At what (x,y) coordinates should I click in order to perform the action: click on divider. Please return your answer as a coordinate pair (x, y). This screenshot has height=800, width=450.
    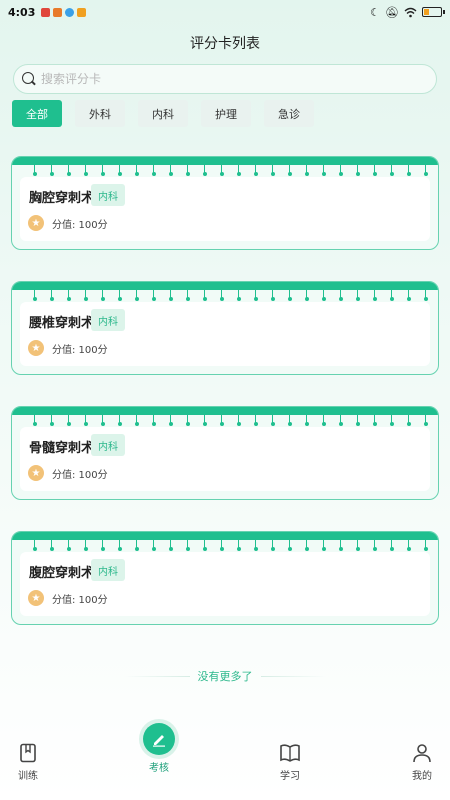
    Looking at the image, I should click on (293, 676).